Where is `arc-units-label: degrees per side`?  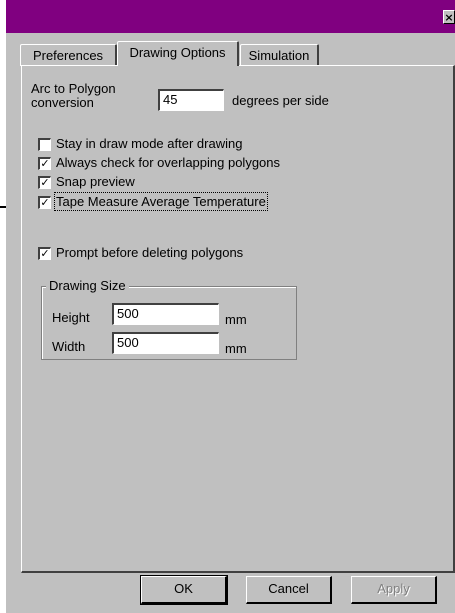
arc-units-label: degrees per side is located at coordinates (280, 100).